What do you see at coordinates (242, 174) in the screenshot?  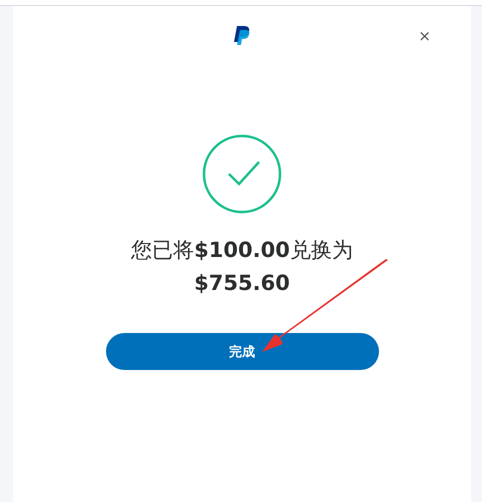 I see `checkmark-circle-icon` at bounding box center [242, 174].